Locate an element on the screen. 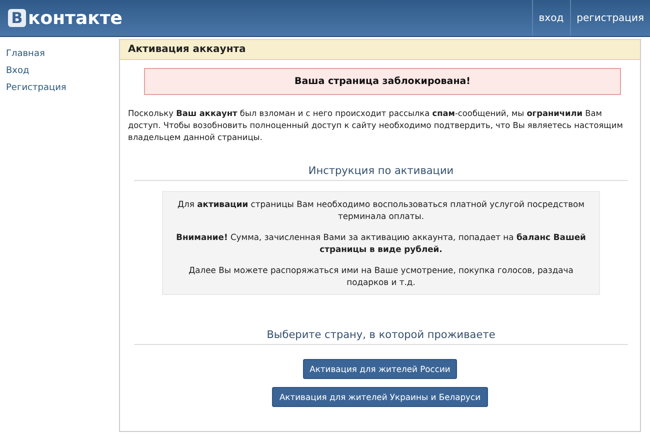 This screenshot has height=434, width=650. blocked-alert: Ваша страница заблокирована! is located at coordinates (382, 81).